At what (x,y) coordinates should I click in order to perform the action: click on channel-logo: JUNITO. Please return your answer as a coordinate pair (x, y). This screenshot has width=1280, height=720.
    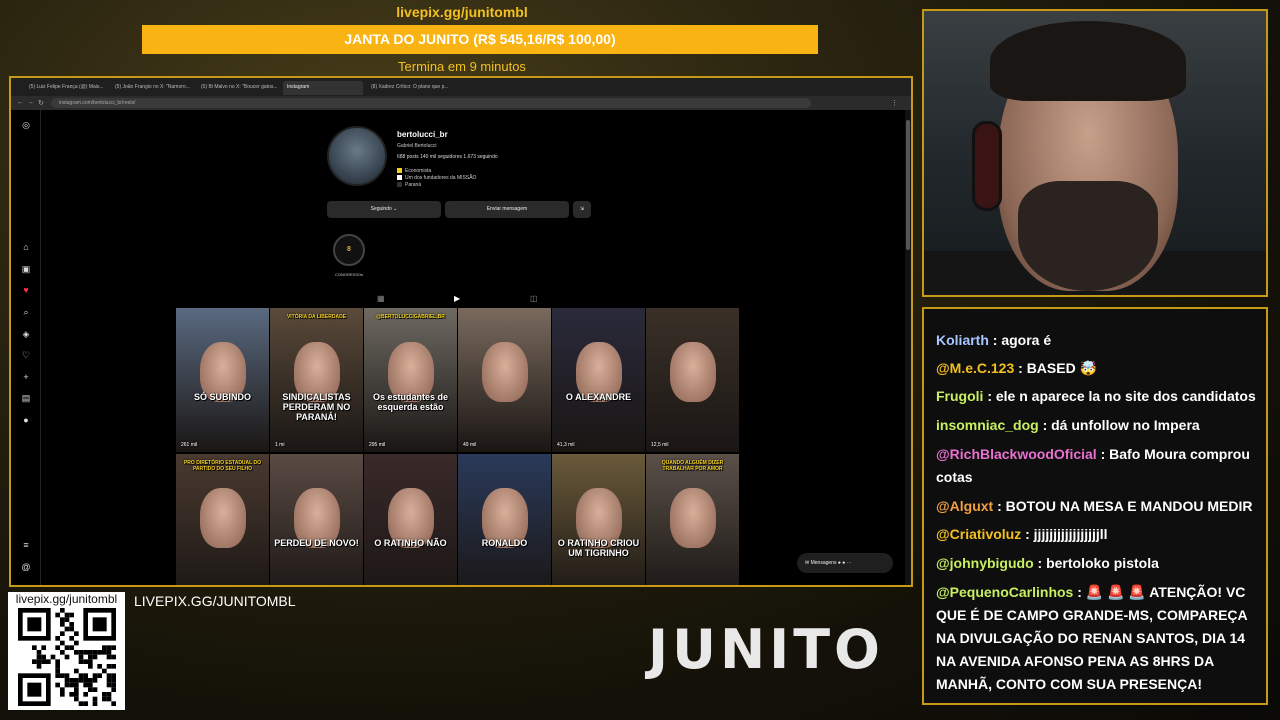
    Looking at the image, I should click on (766, 649).